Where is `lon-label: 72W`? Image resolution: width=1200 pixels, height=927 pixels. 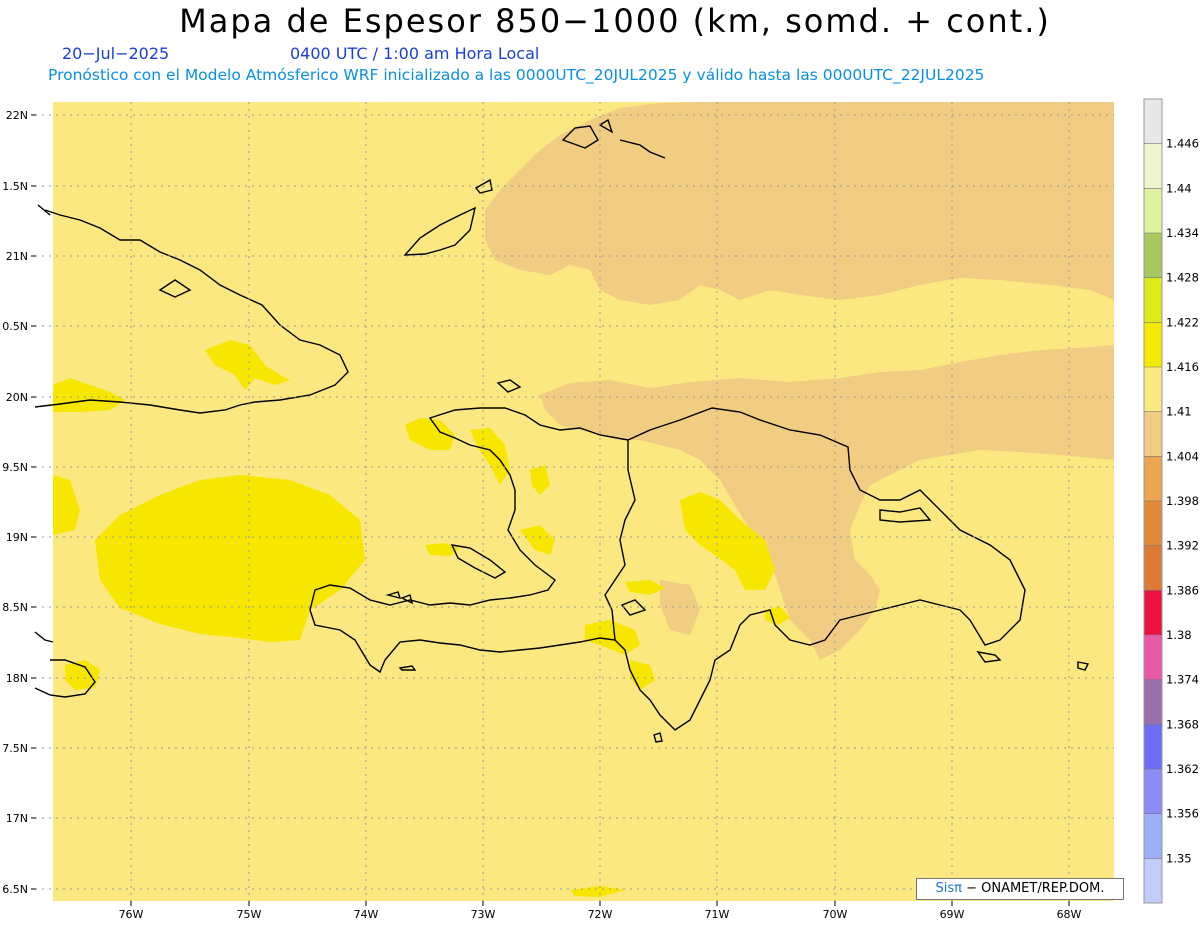
lon-label: 72W is located at coordinates (600, 914).